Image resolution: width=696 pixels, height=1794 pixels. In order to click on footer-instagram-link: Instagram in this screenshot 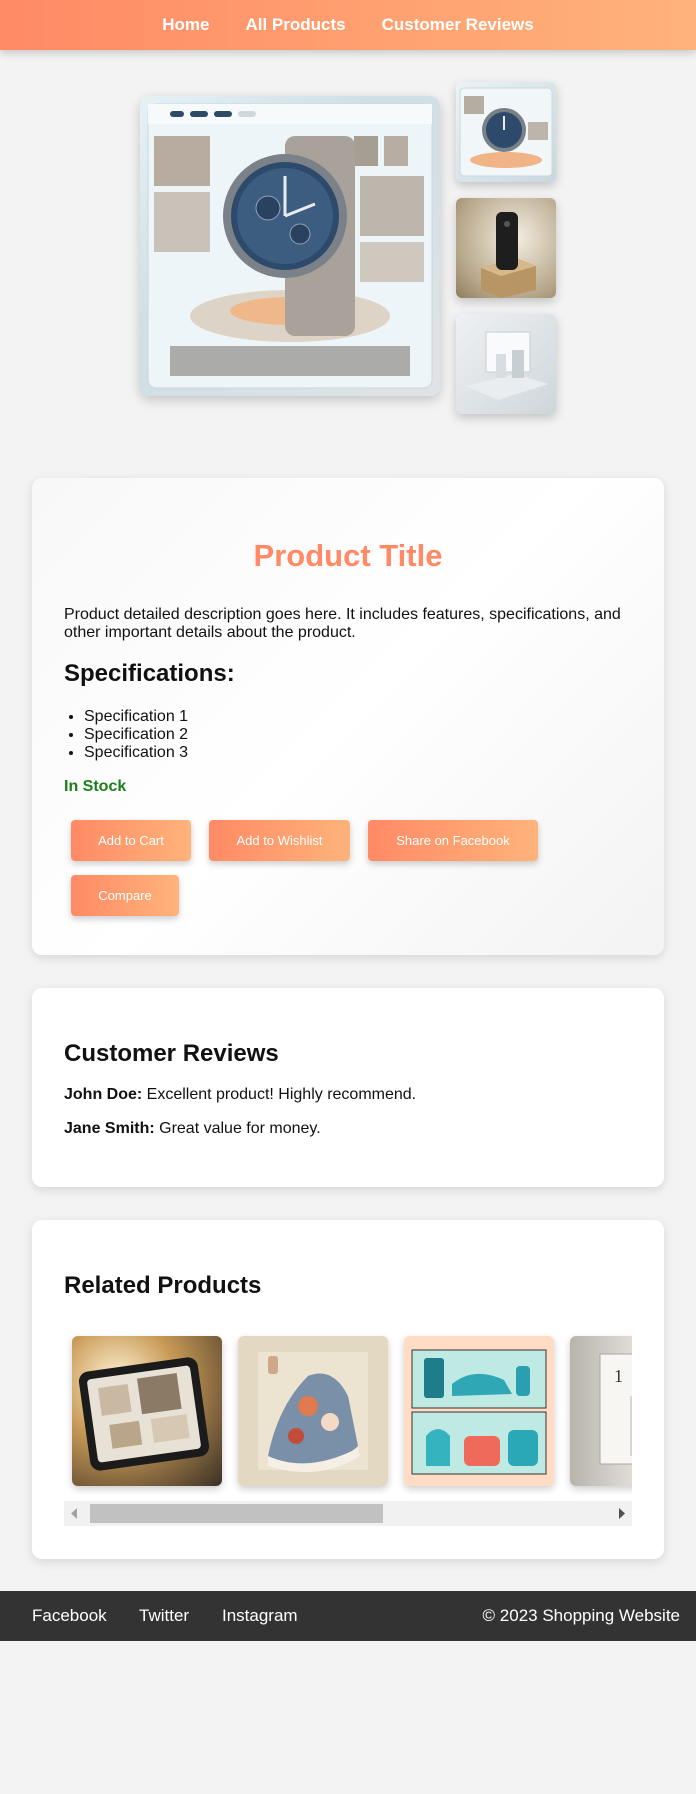, I will do `click(260, 1616)`.